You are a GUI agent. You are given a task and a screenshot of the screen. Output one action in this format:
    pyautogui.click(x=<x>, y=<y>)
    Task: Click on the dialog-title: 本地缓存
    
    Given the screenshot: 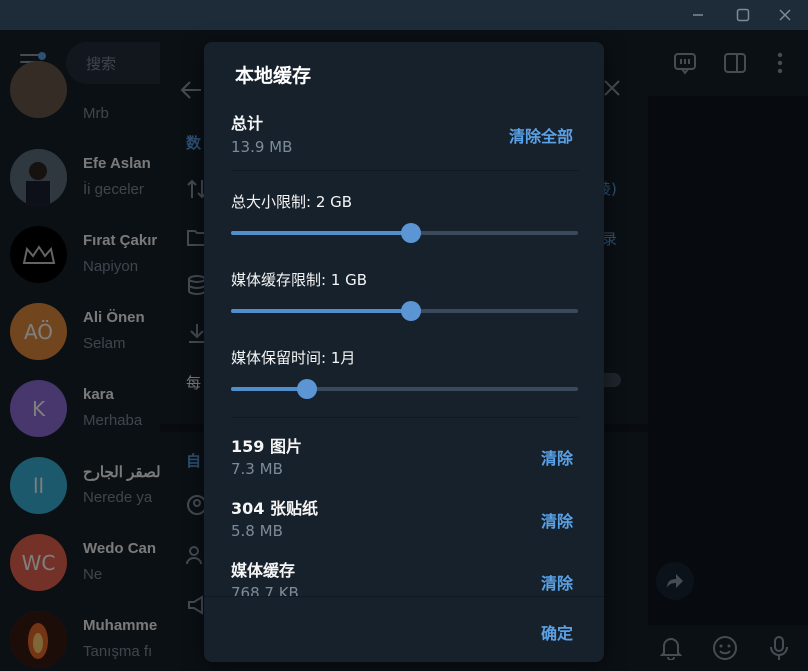 What is the action you would take?
    pyautogui.click(x=273, y=76)
    